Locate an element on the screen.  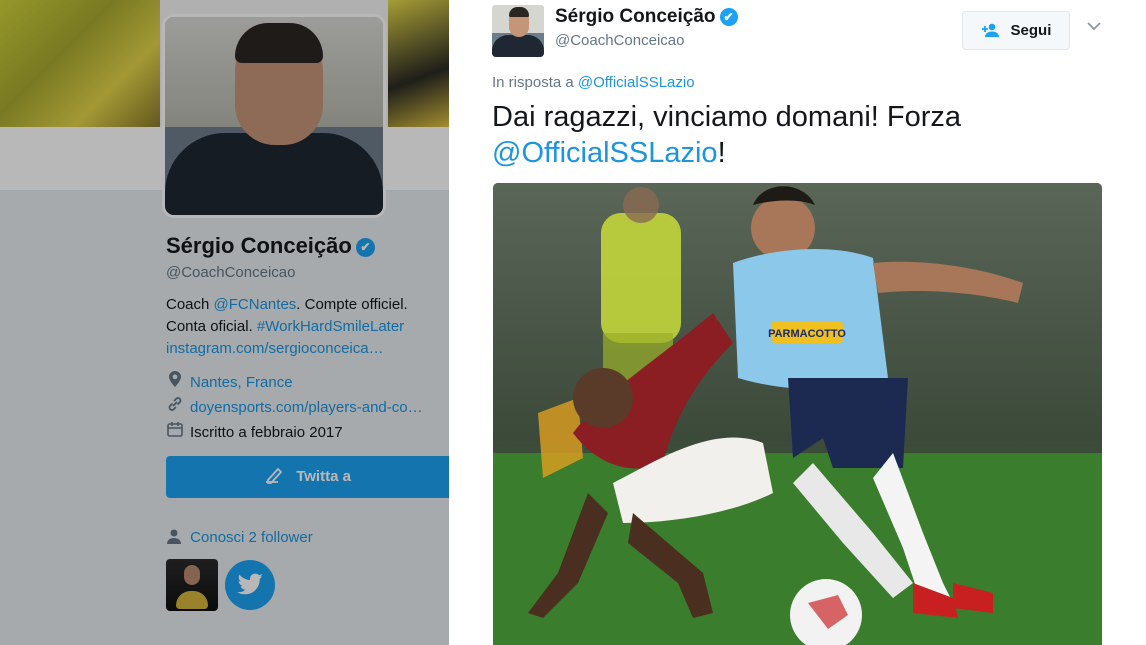
follow-label: Segui is located at coordinates (1031, 30).